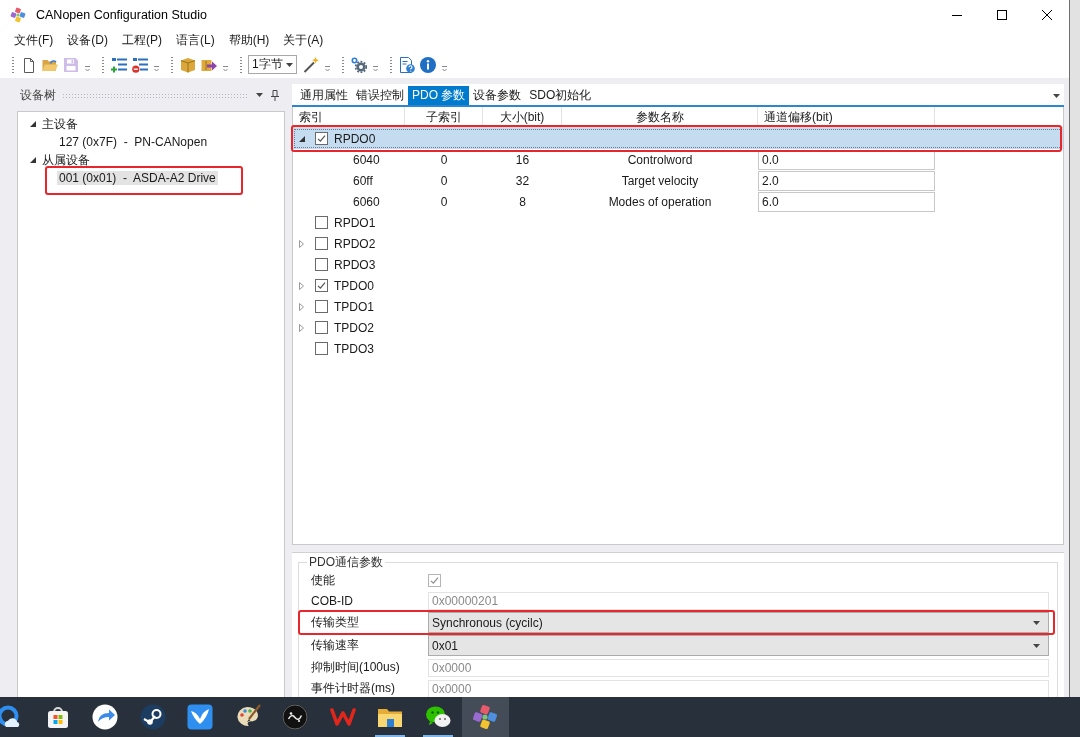 The image size is (1080, 737). What do you see at coordinates (272, 64) in the screenshot?
I see `dropdown: 1字节` at bounding box center [272, 64].